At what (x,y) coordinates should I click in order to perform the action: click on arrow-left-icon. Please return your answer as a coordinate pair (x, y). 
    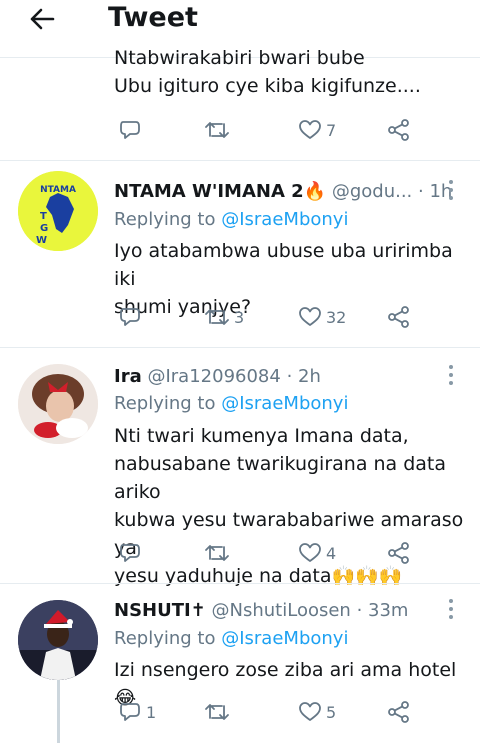
    Looking at the image, I should click on (42, 19).